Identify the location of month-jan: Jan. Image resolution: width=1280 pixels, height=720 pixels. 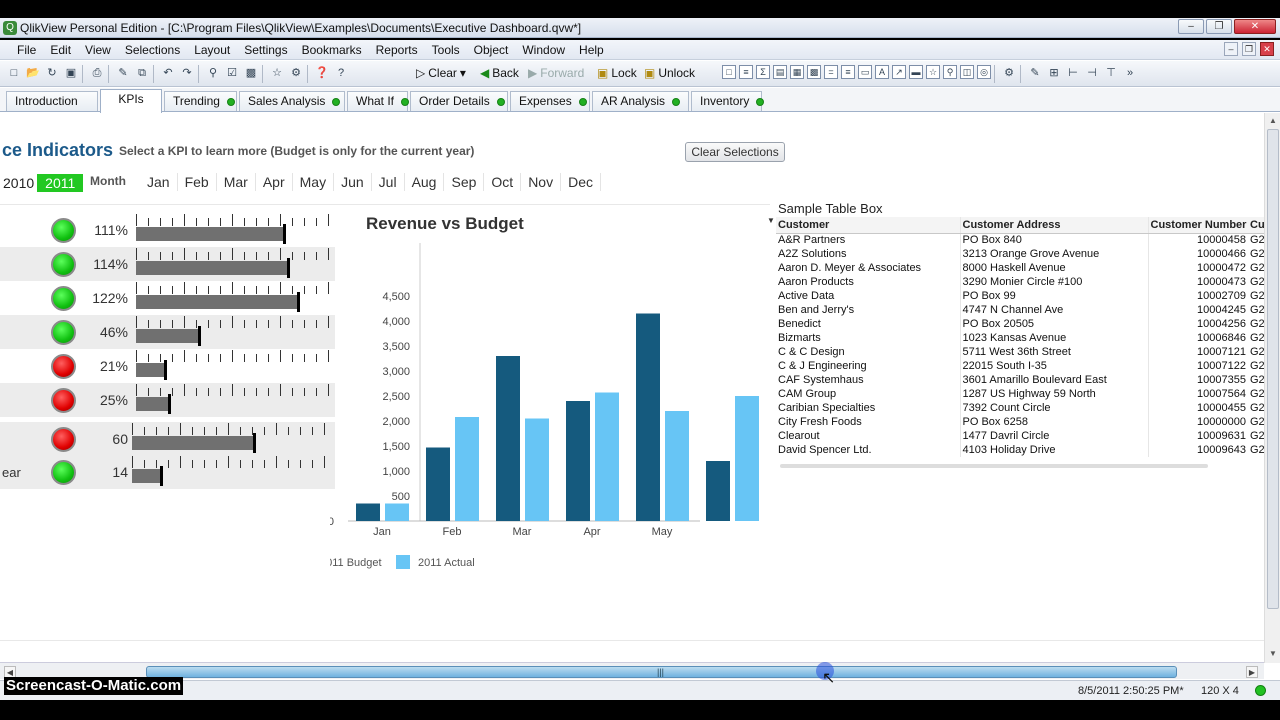
(159, 182).